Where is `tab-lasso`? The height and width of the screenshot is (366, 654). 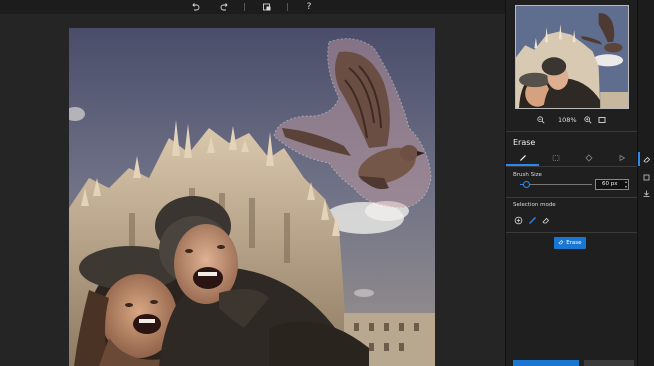 tab-lasso is located at coordinates (588, 158).